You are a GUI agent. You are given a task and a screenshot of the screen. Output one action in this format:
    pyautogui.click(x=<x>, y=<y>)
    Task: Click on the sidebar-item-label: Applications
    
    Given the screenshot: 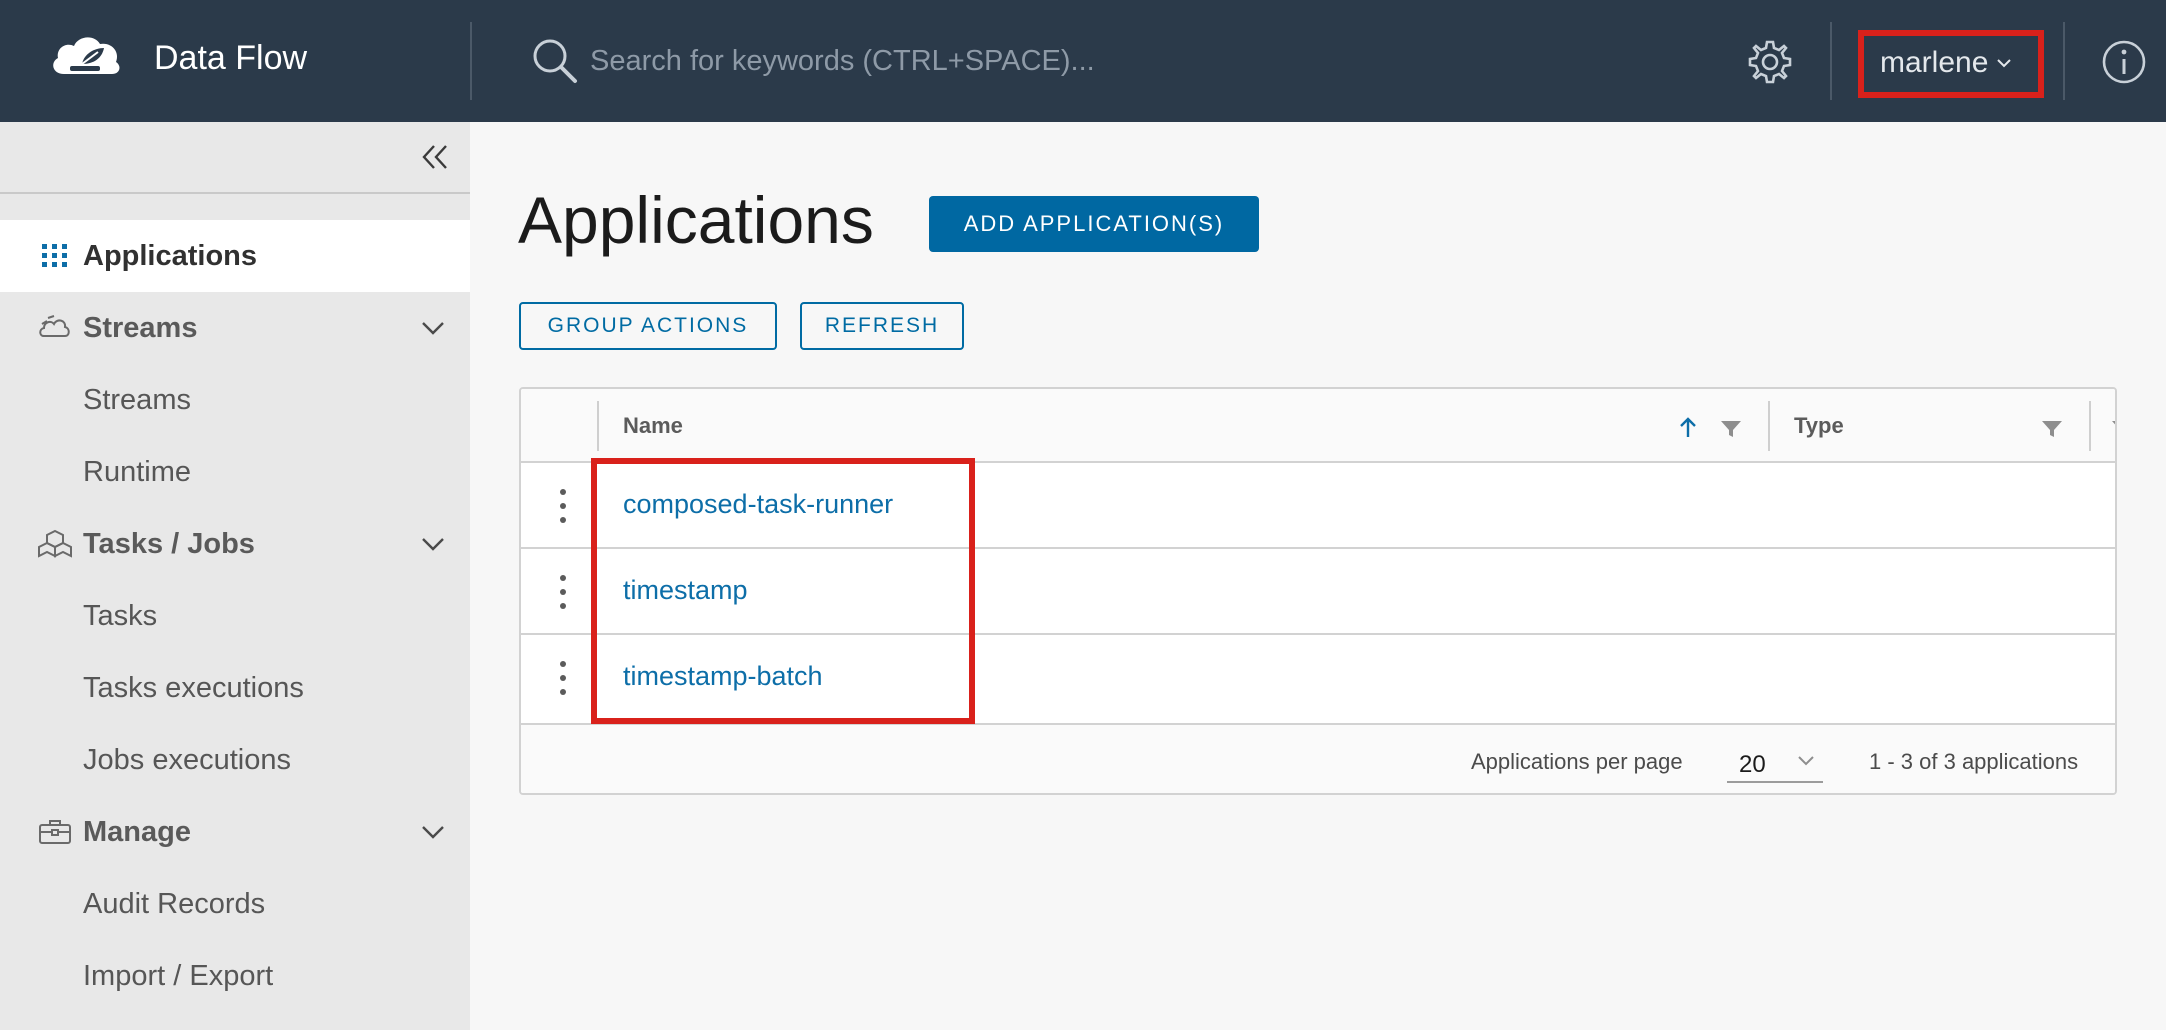 What is the action you would take?
    pyautogui.click(x=170, y=255)
    